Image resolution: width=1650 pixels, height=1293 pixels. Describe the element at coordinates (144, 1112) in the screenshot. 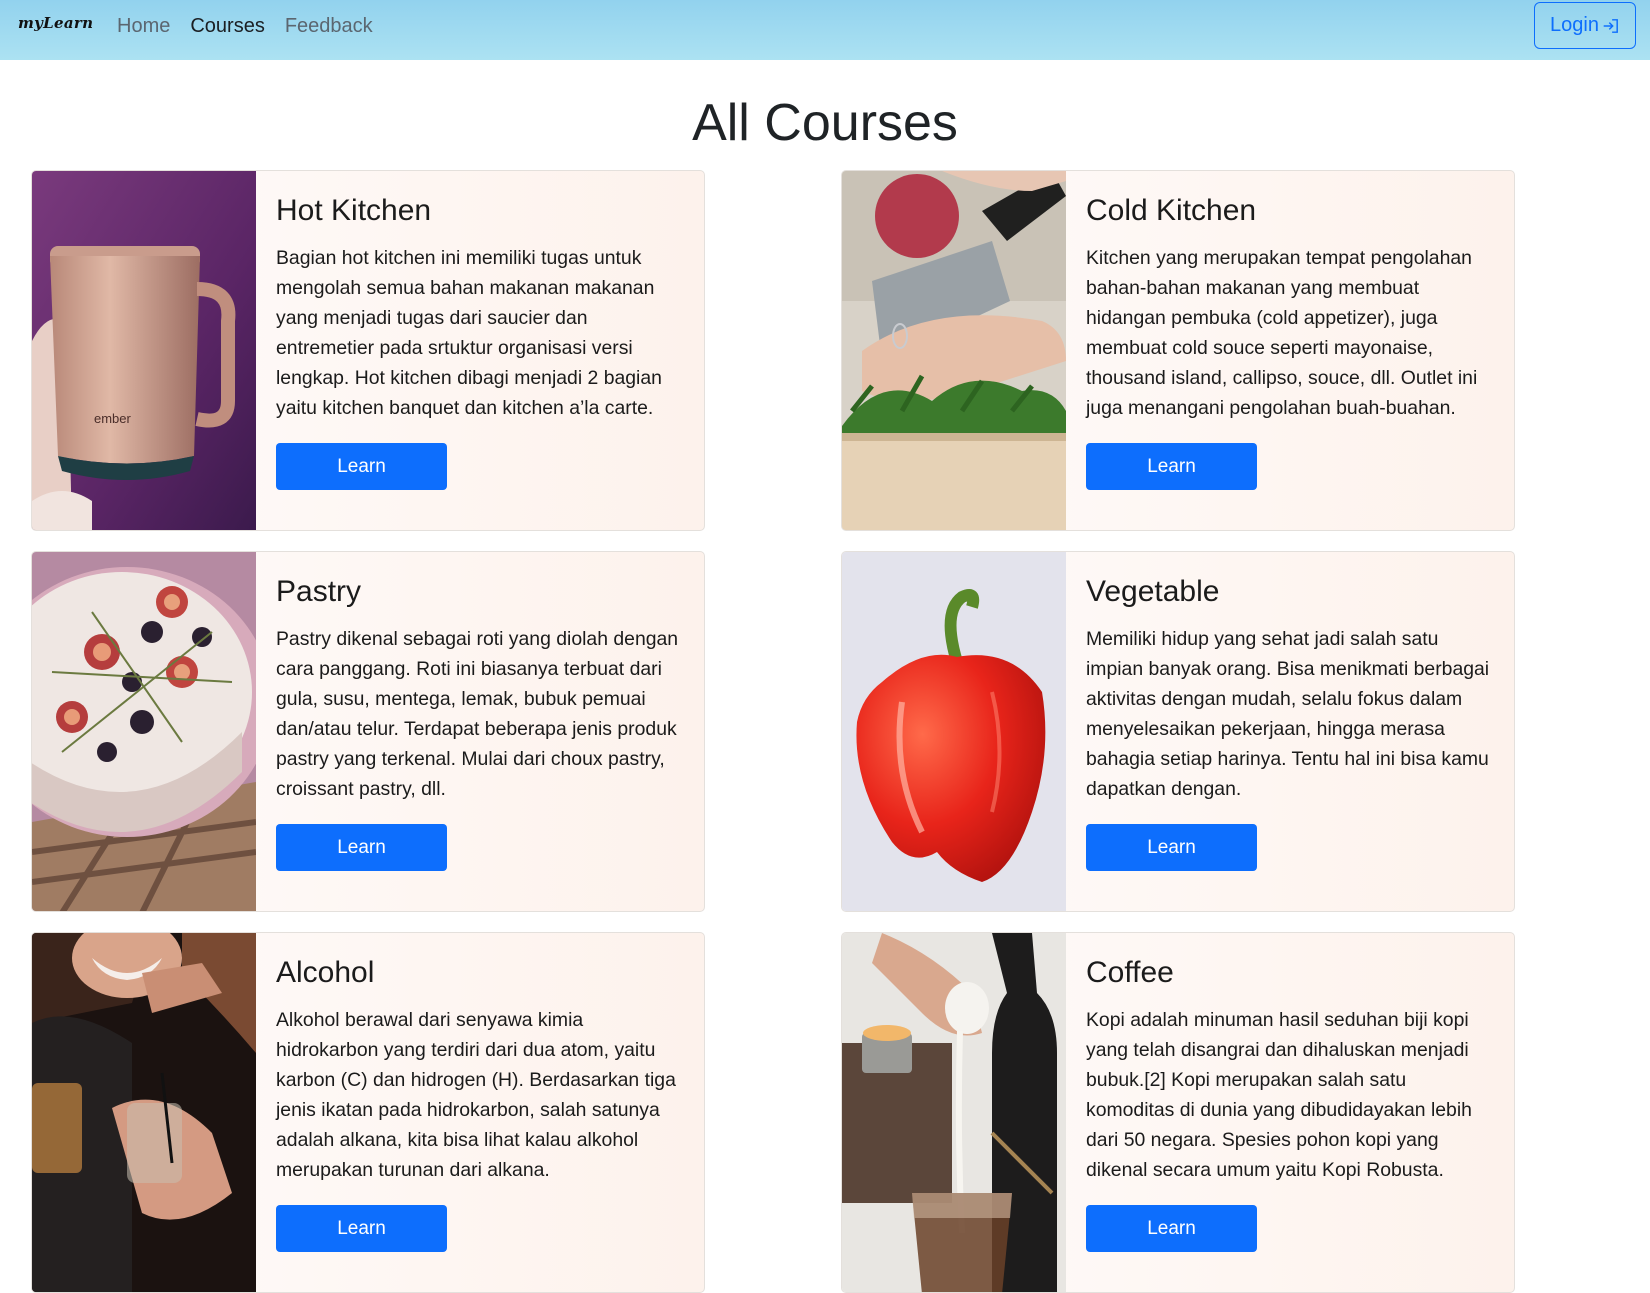

I see `course-image-alcohol` at that location.